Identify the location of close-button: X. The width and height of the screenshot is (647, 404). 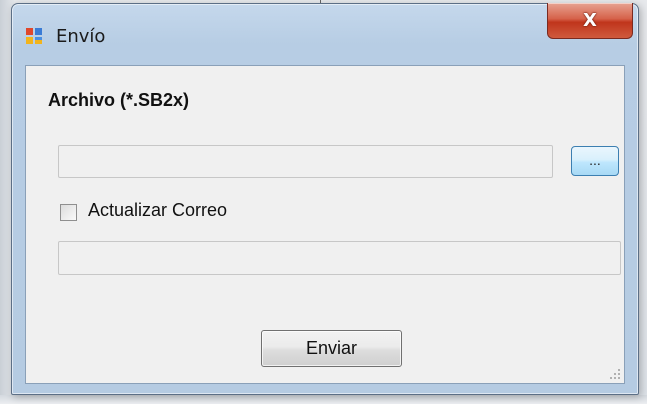
(590, 21).